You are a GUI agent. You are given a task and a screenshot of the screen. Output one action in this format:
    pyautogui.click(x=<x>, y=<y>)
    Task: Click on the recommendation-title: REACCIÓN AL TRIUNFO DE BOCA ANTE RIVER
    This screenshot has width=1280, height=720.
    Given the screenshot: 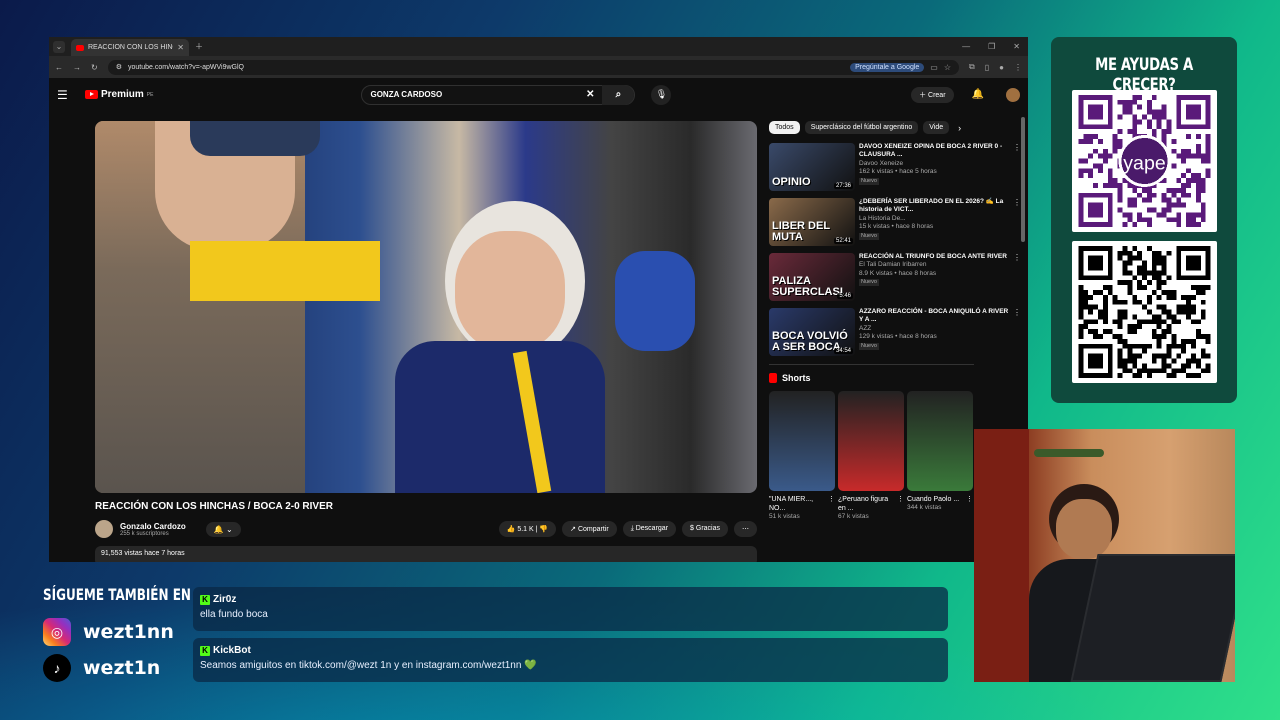 What is the action you would take?
    pyautogui.click(x=934, y=257)
    